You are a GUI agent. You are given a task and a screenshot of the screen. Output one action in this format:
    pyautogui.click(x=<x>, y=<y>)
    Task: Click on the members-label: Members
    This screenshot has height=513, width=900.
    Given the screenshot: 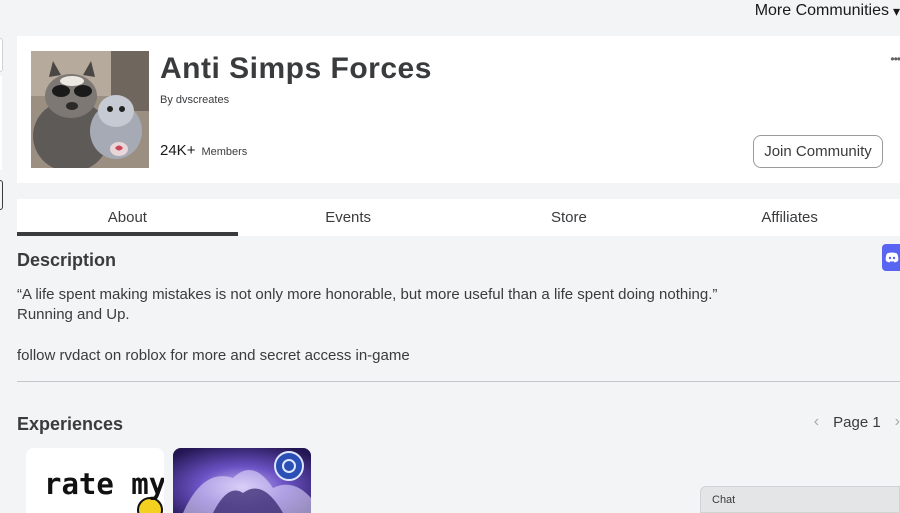 What is the action you would take?
    pyautogui.click(x=224, y=152)
    